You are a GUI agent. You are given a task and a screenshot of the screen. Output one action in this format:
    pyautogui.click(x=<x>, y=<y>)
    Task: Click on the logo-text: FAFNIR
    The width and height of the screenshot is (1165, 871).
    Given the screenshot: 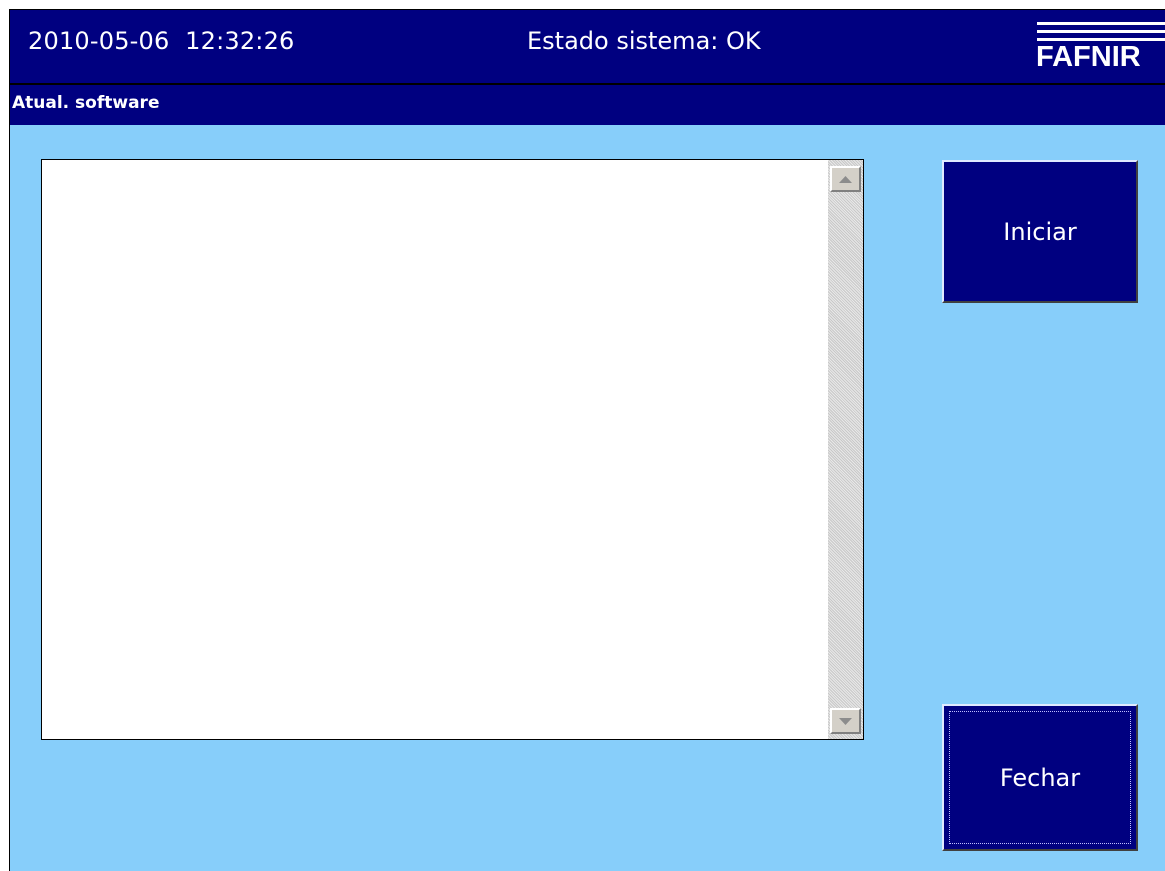 What is the action you would take?
    pyautogui.click(x=1088, y=57)
    